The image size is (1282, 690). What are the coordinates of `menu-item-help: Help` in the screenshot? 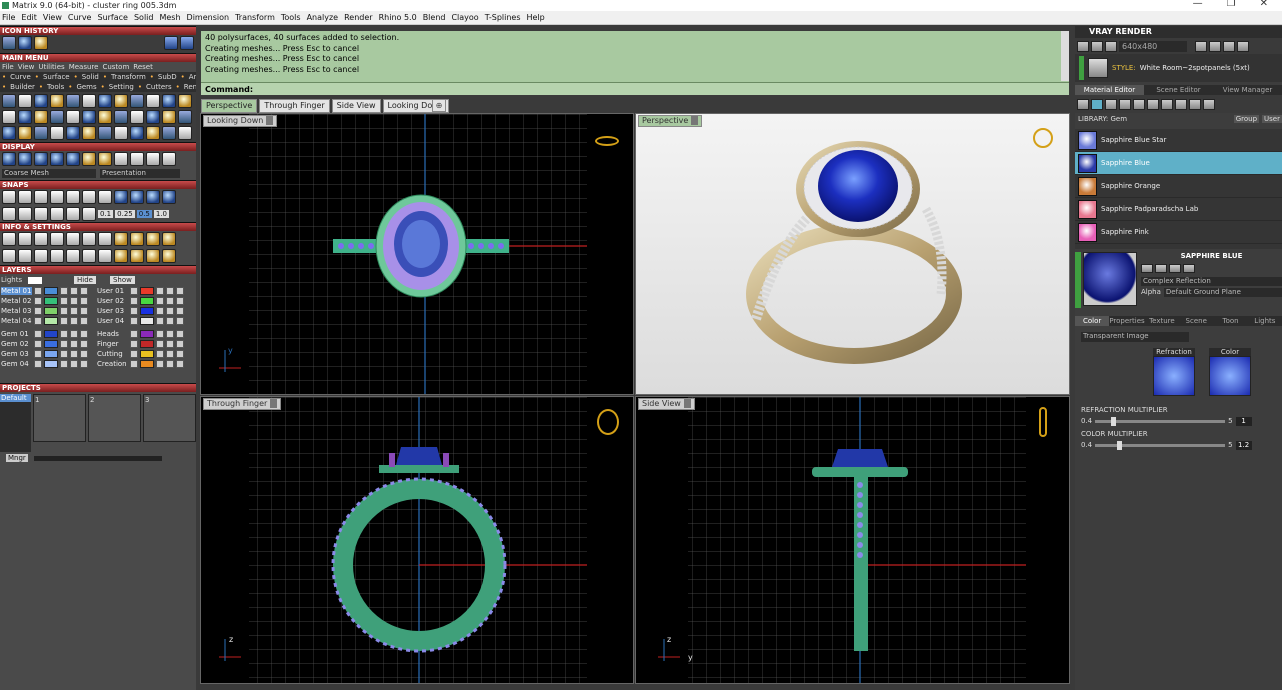 It's located at (537, 17).